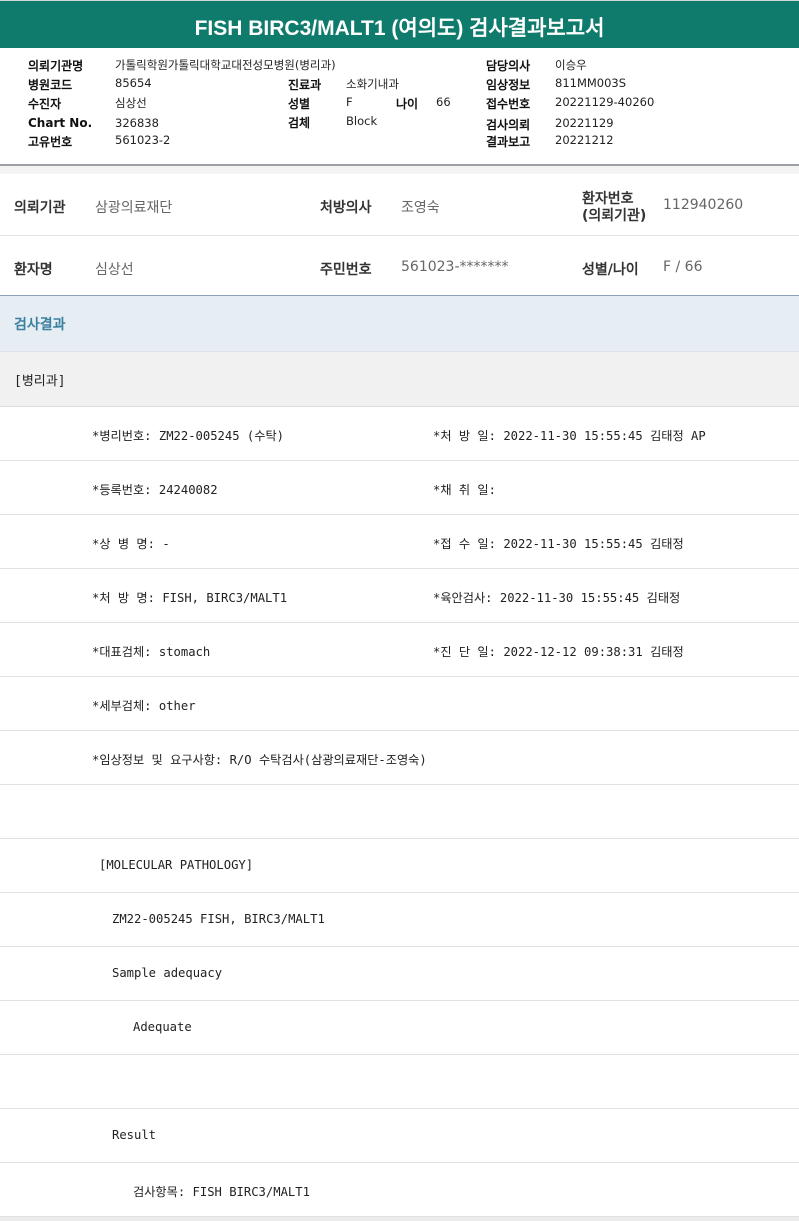 Image resolution: width=799 pixels, height=1221 pixels. Describe the element at coordinates (151, 652) in the screenshot. I see `line-left: *대표검체: stomach` at that location.